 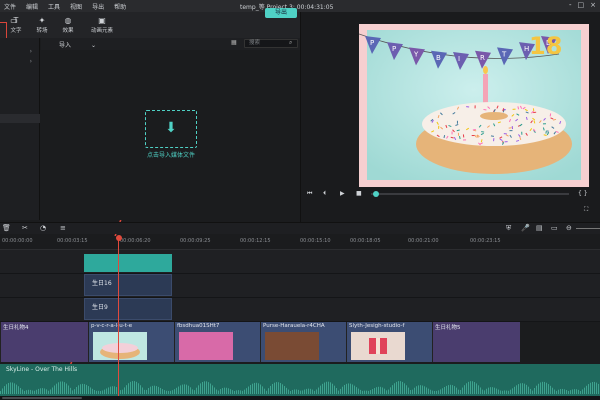 I want to click on stop-icon: ■, so click(x=359, y=193).